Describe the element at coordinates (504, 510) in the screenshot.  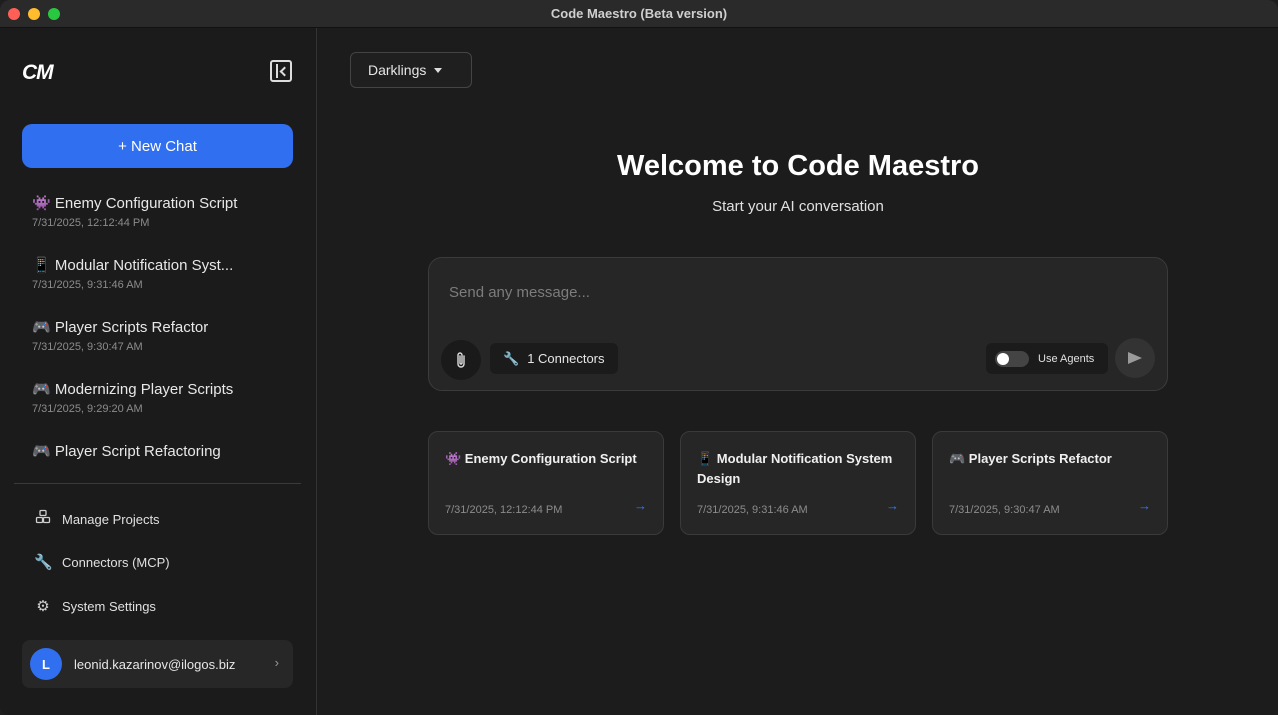
I see `card-date: 7/31/2025, 12:12:44 PM` at that location.